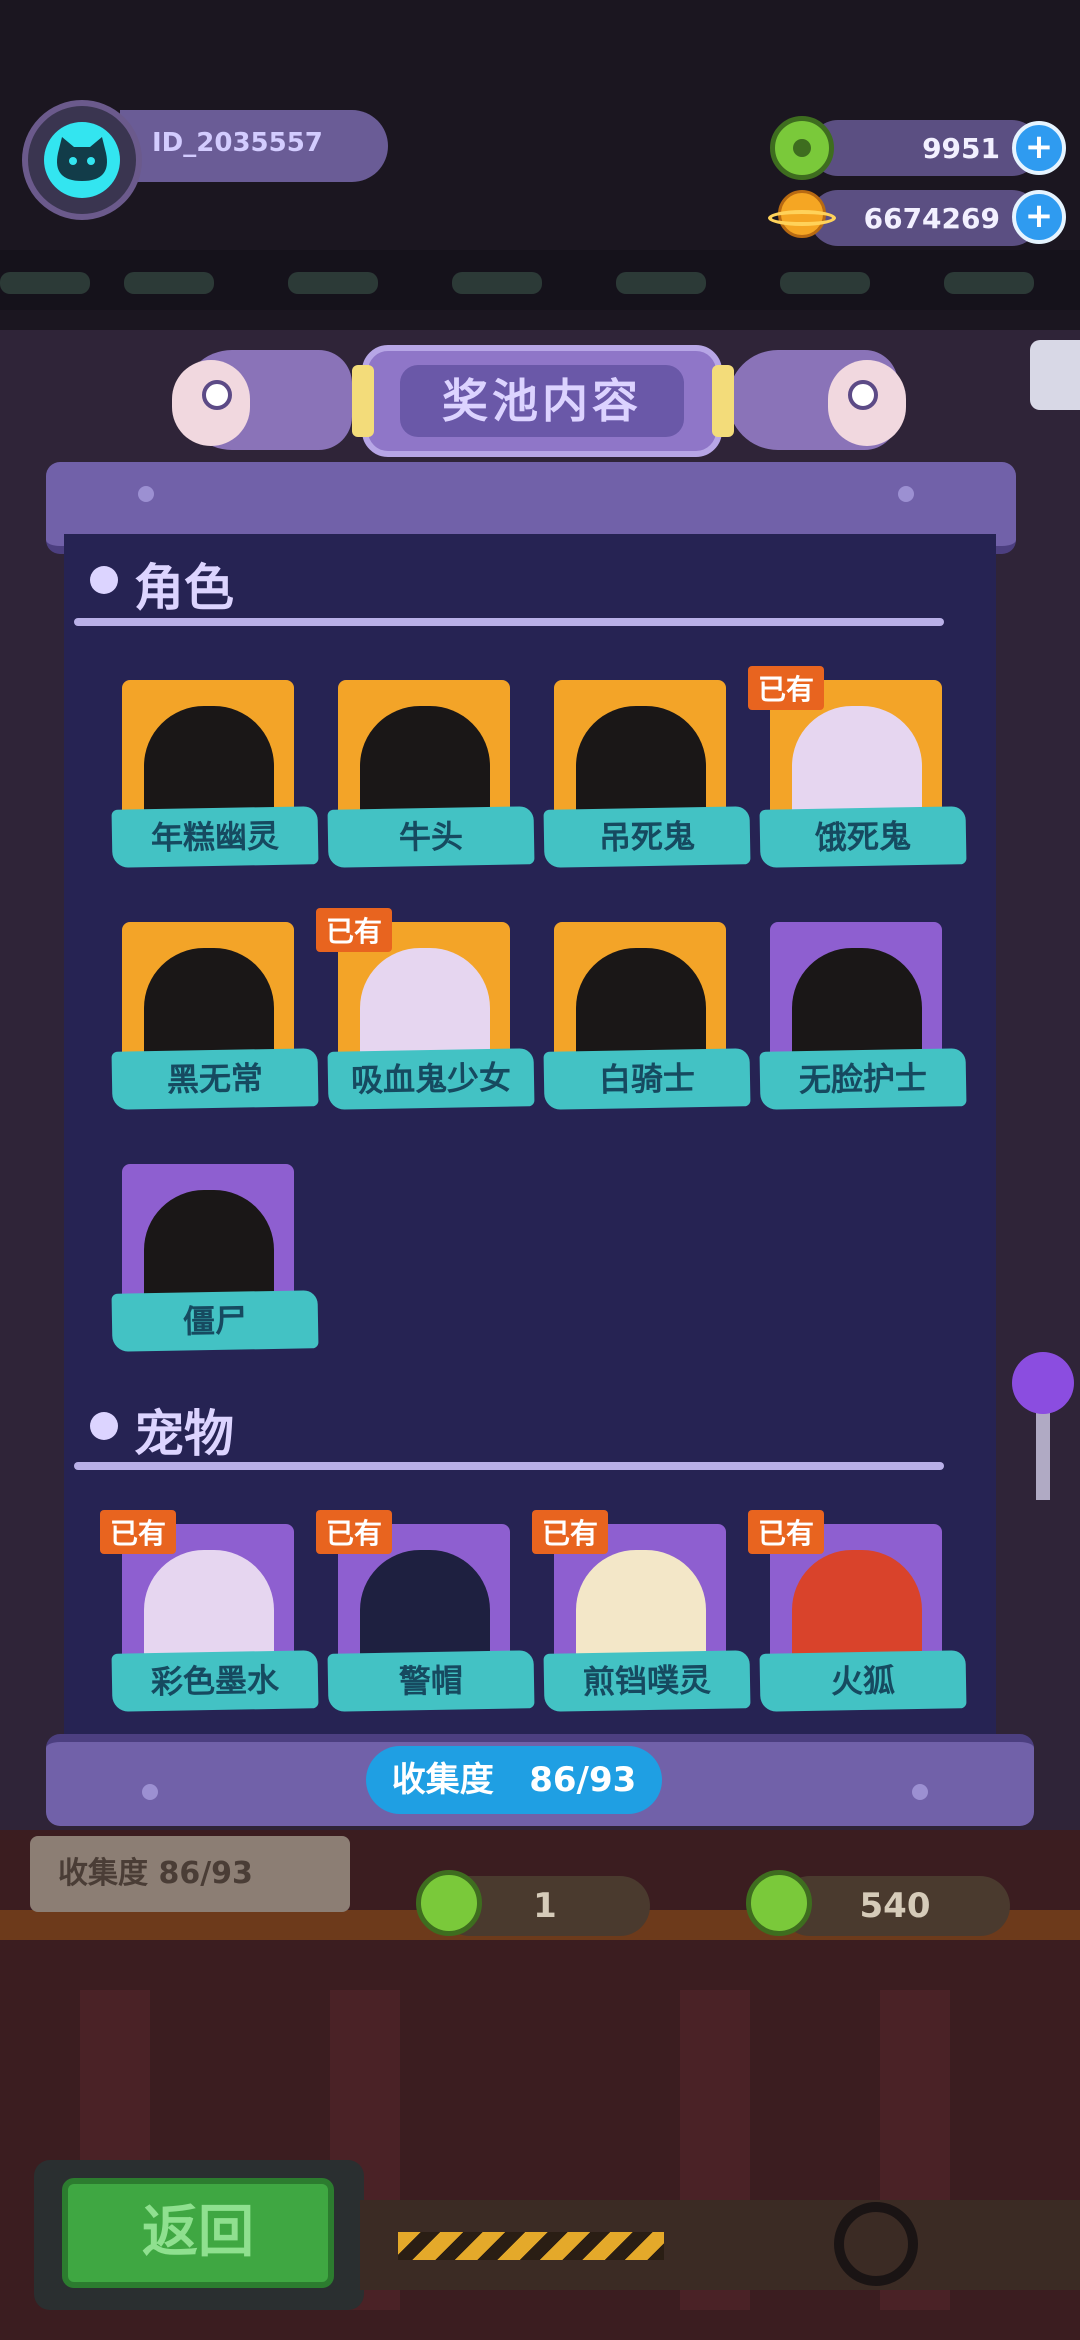  I want to click on pet-card: 彩色墨水 已有, so click(209, 1617).